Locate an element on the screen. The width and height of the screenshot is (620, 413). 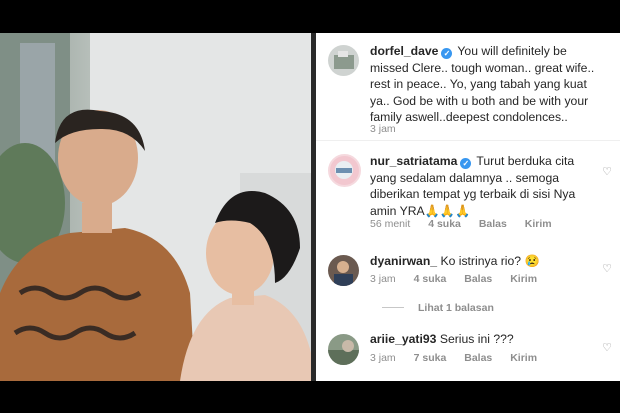
comment-meta: 3 jam is located at coordinates (390, 129).